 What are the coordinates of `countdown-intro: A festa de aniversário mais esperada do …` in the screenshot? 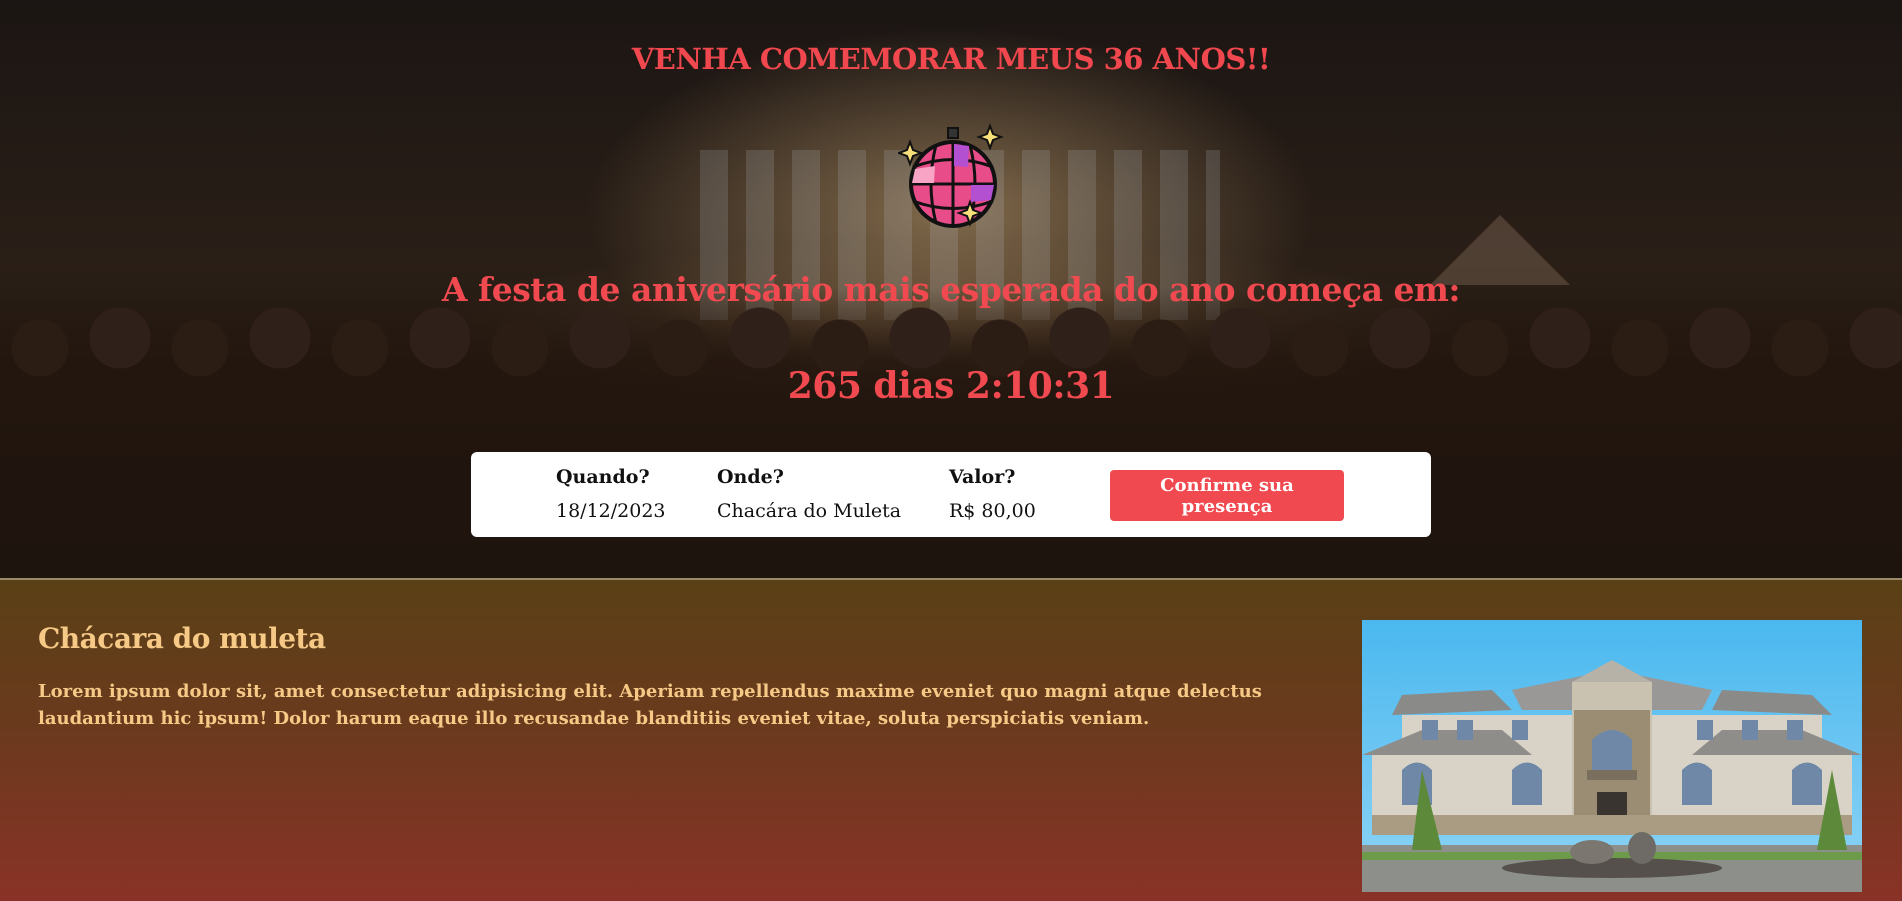 It's located at (951, 289).